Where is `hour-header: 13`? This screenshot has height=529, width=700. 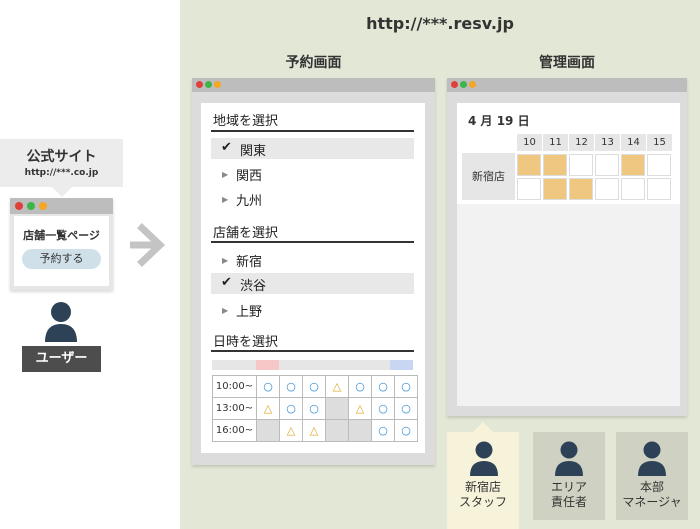 hour-header: 13 is located at coordinates (607, 142).